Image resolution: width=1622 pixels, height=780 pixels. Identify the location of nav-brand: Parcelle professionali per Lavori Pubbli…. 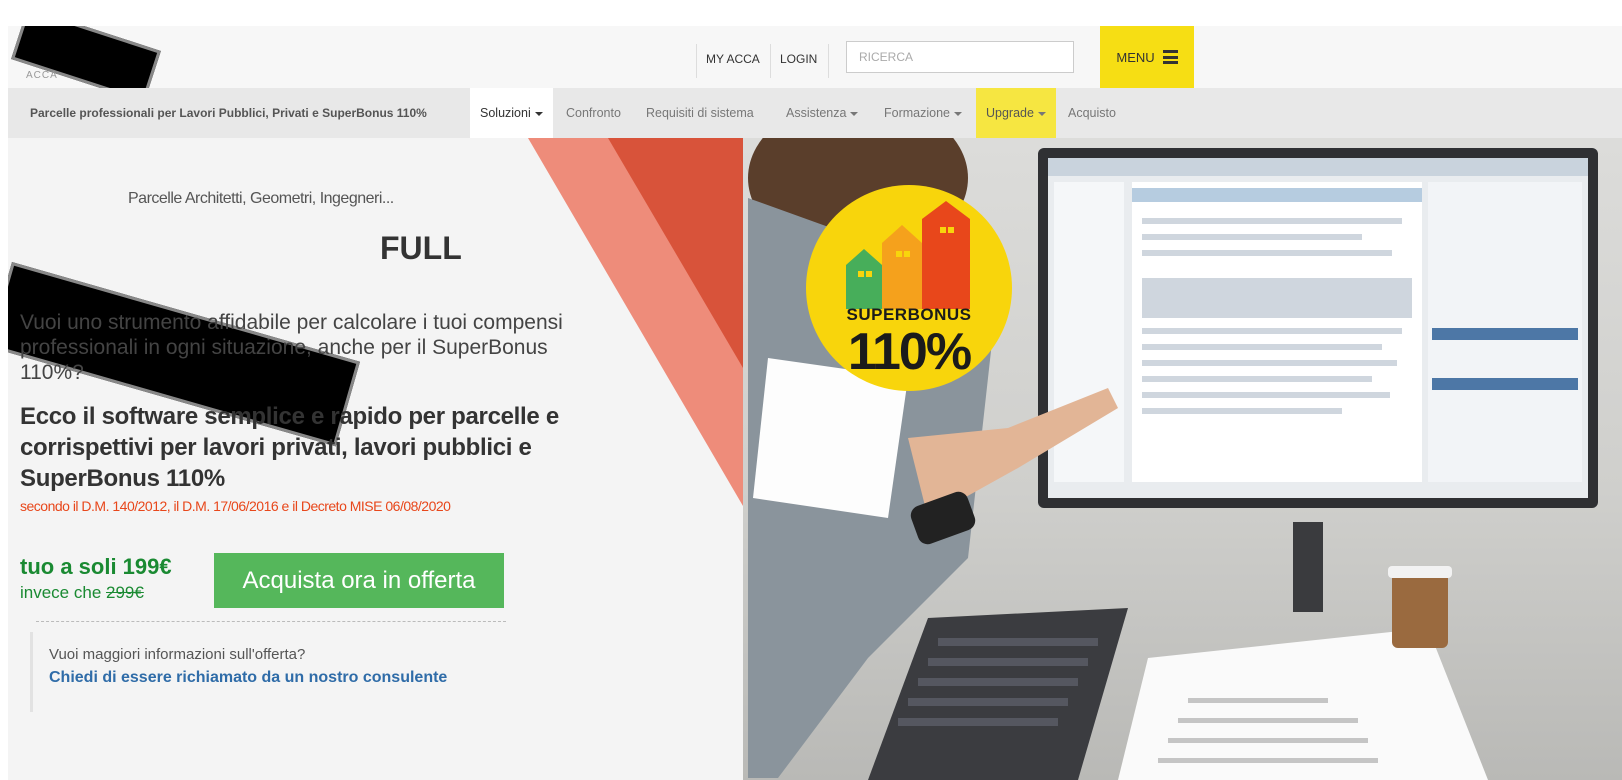
(228, 113).